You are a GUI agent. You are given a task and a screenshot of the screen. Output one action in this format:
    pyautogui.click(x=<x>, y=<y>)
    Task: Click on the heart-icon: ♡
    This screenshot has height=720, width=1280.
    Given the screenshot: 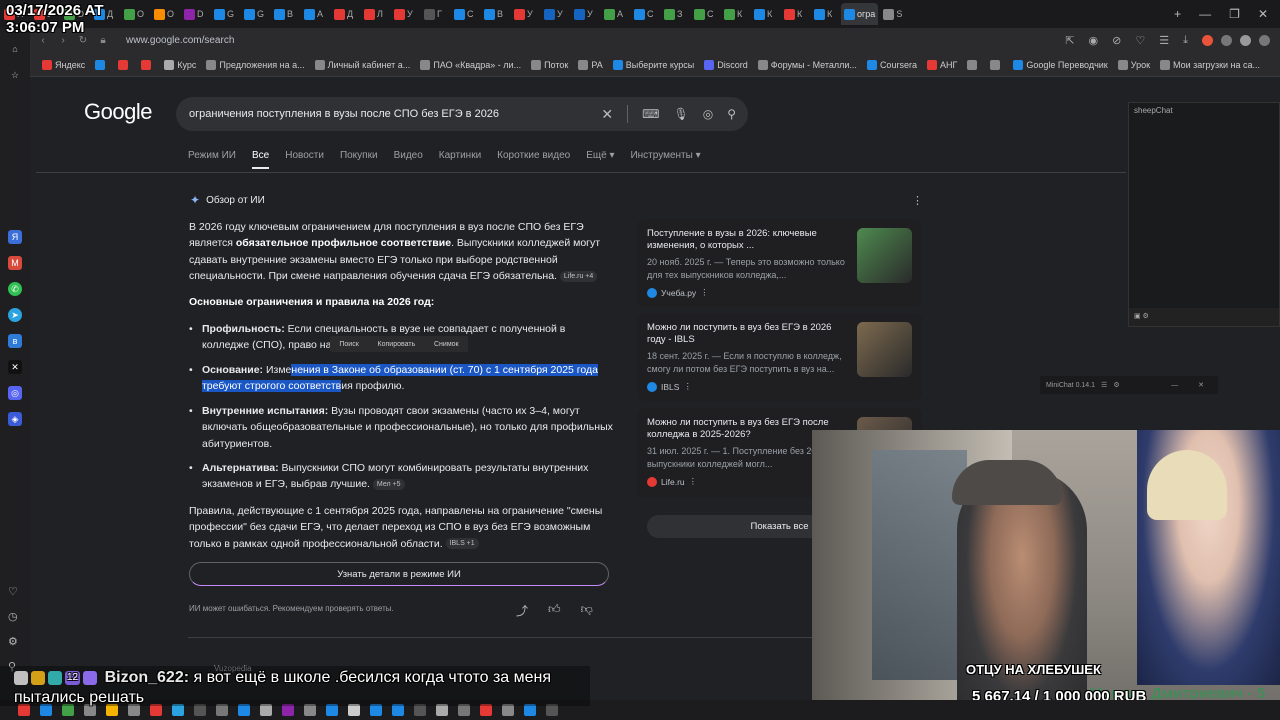 What is the action you would take?
    pyautogui.click(x=1140, y=40)
    